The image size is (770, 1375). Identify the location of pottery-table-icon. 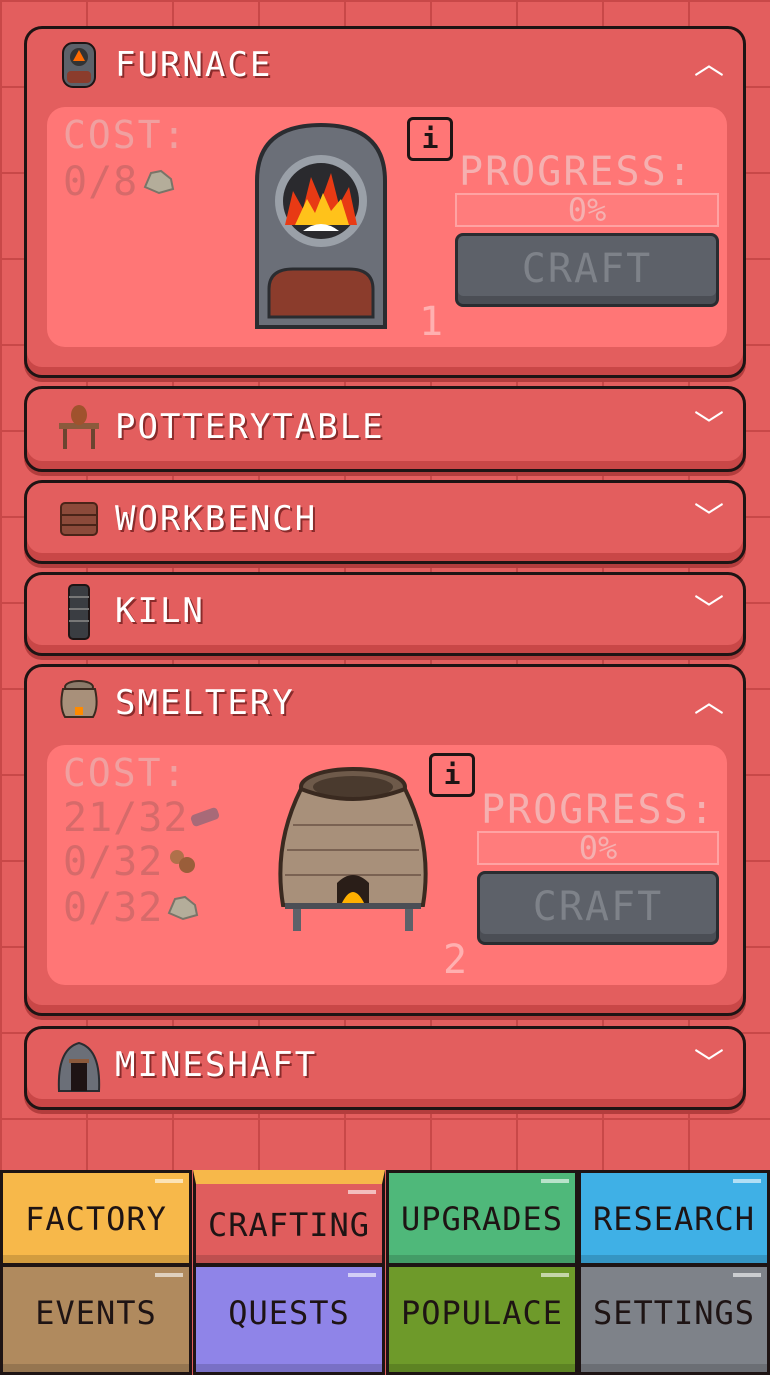
(79, 427).